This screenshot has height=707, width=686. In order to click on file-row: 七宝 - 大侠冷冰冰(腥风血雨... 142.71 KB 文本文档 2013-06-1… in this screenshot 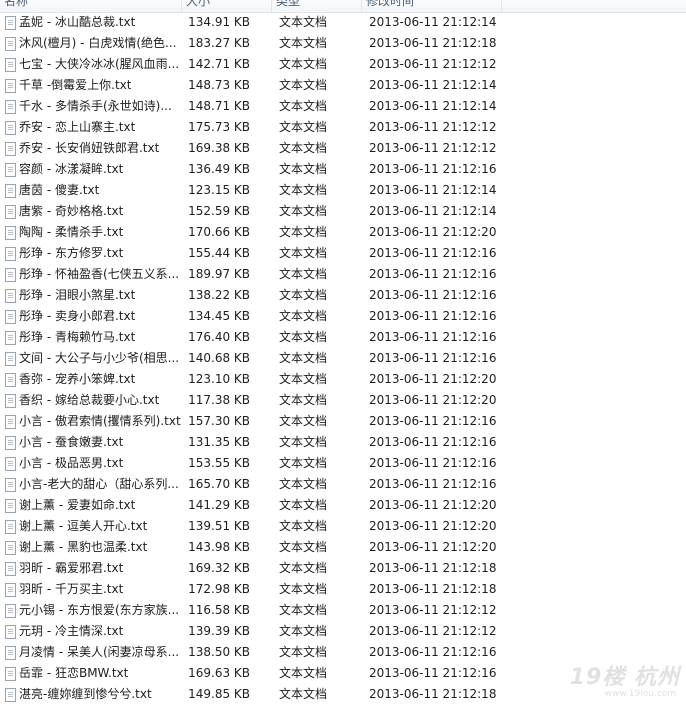, I will do `click(343, 64)`.